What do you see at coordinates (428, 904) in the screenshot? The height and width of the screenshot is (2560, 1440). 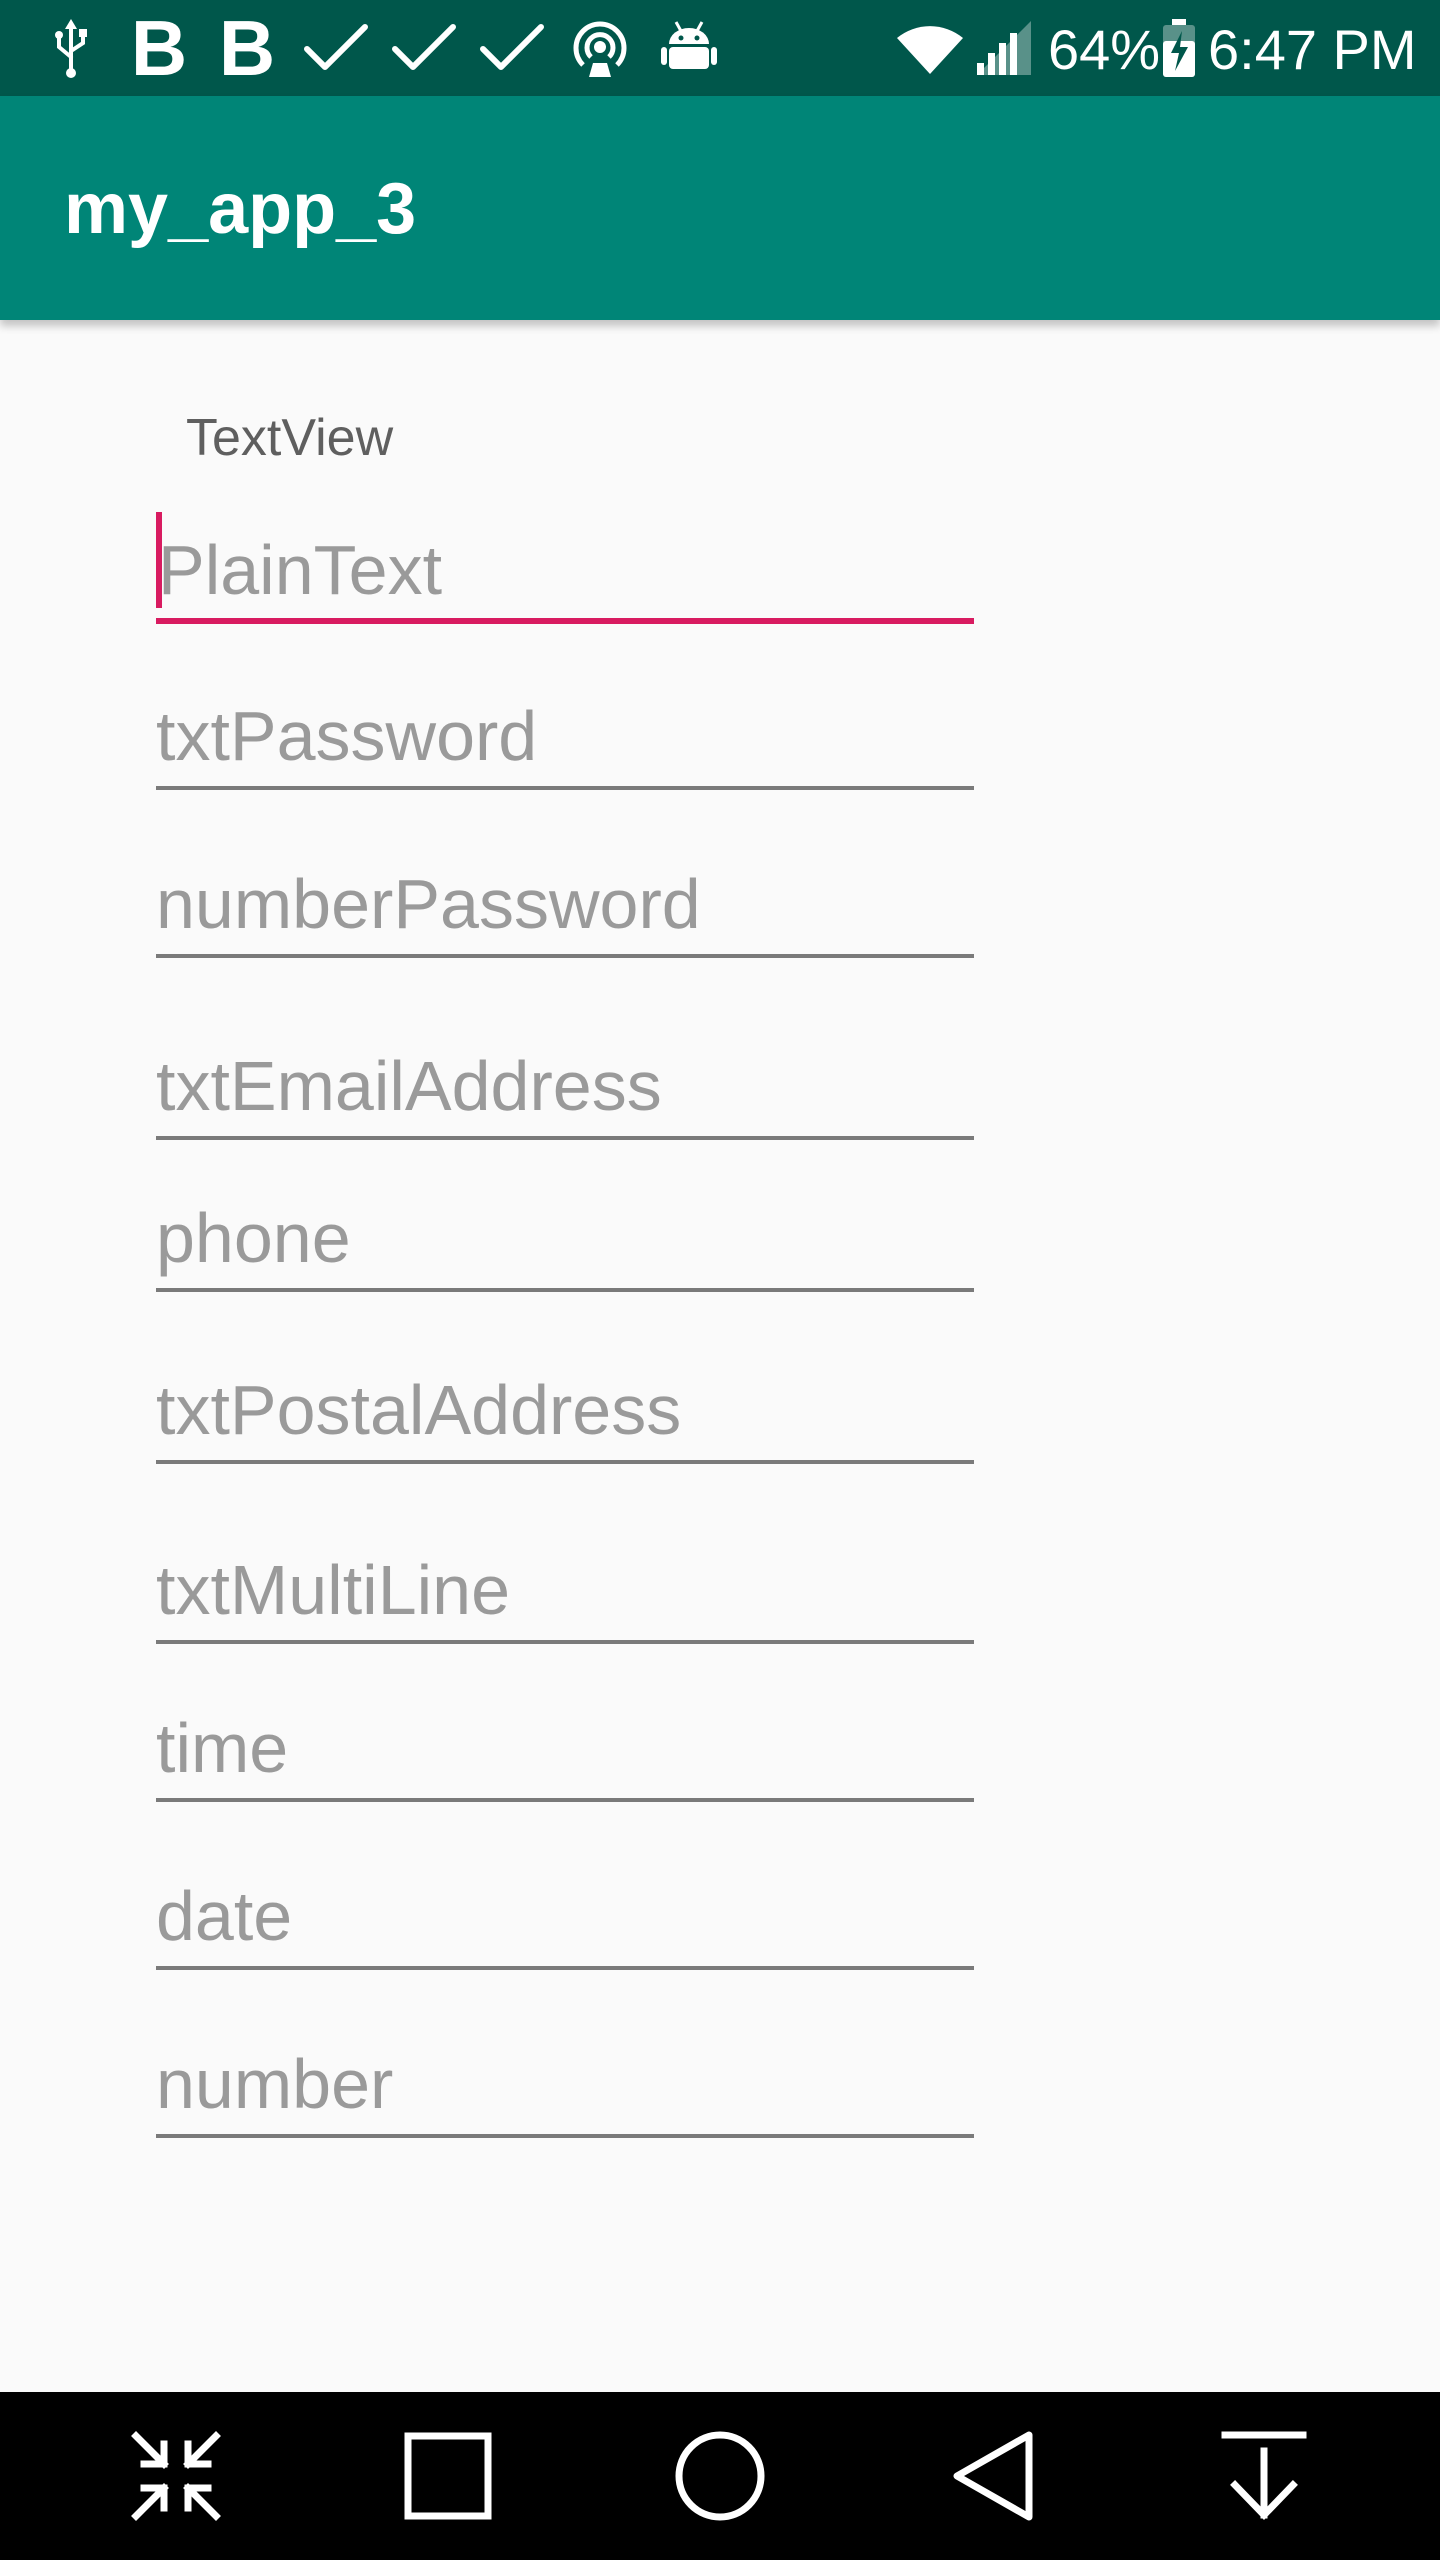 I see `numberpassword-placeholder: numberPassword` at bounding box center [428, 904].